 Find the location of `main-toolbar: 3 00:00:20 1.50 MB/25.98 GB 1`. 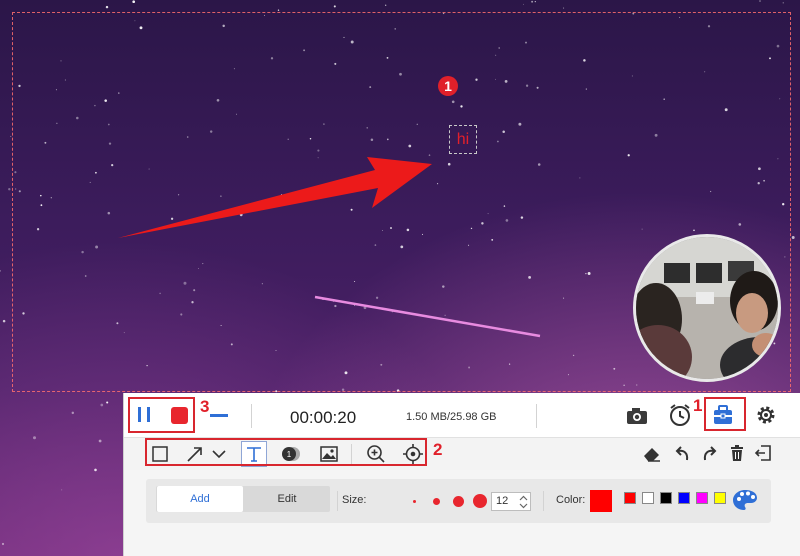

main-toolbar: 3 00:00:20 1.50 MB/25.98 GB 1 is located at coordinates (462, 415).